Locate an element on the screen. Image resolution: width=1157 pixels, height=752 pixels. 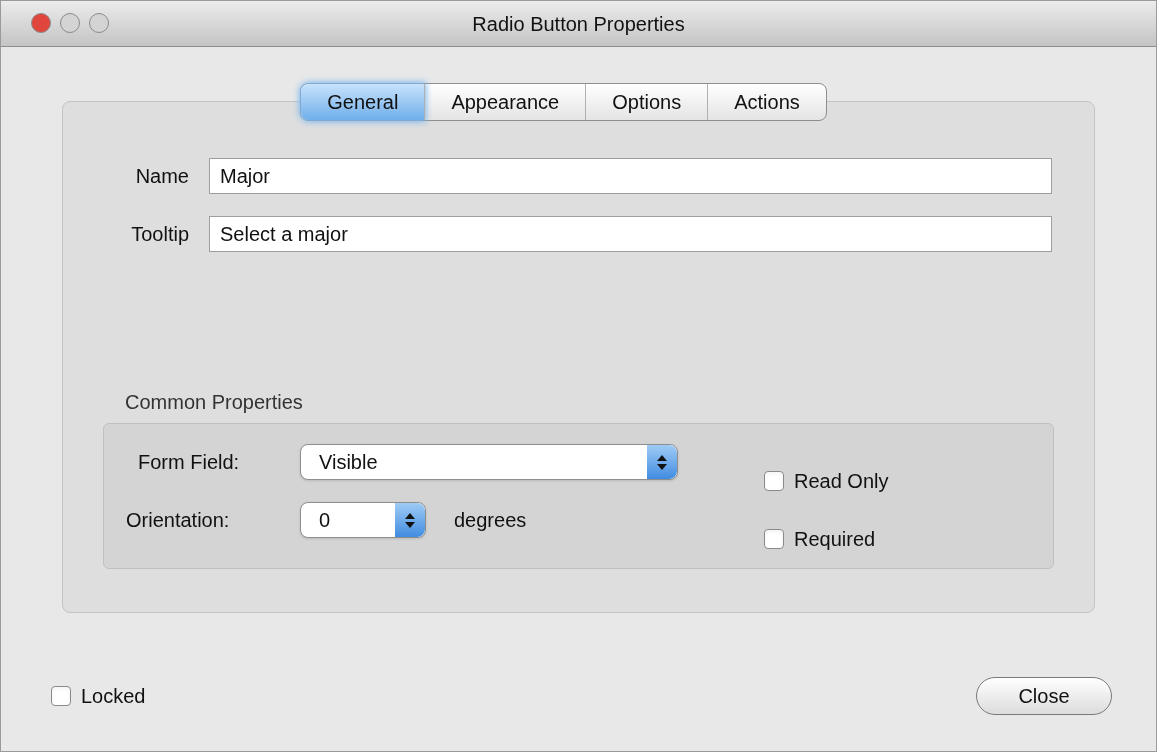
close-window-icon is located at coordinates (41, 23).